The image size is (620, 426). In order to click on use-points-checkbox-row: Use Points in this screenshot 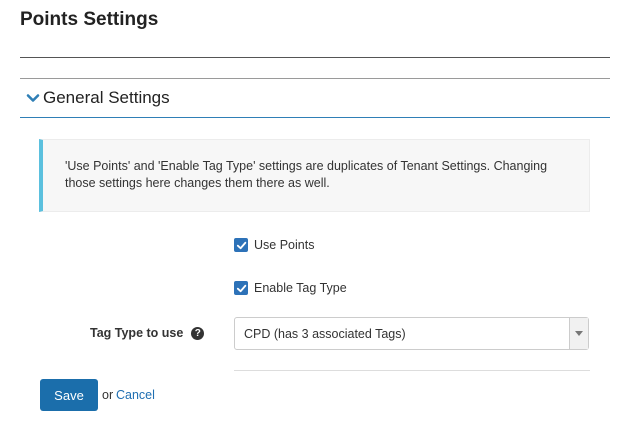, I will do `click(274, 245)`.